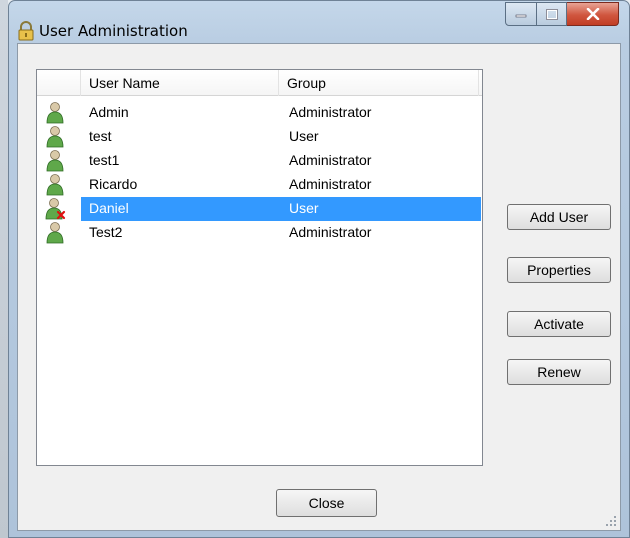  I want to click on user-row-daniel: Daniel User, so click(259, 209).